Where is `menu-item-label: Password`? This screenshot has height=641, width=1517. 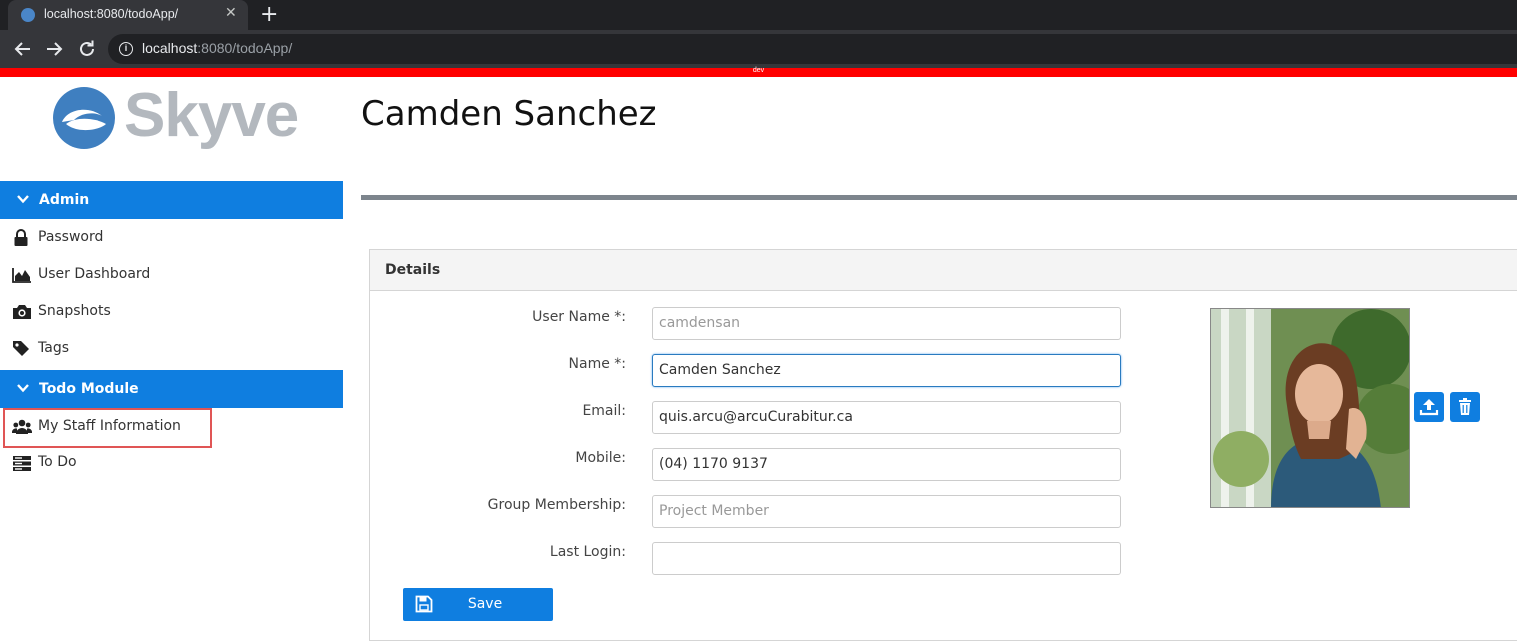
menu-item-label: Password is located at coordinates (71, 237).